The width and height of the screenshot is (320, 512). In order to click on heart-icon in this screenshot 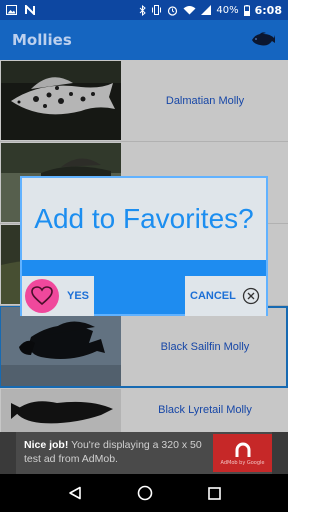, I will do `click(42, 296)`.